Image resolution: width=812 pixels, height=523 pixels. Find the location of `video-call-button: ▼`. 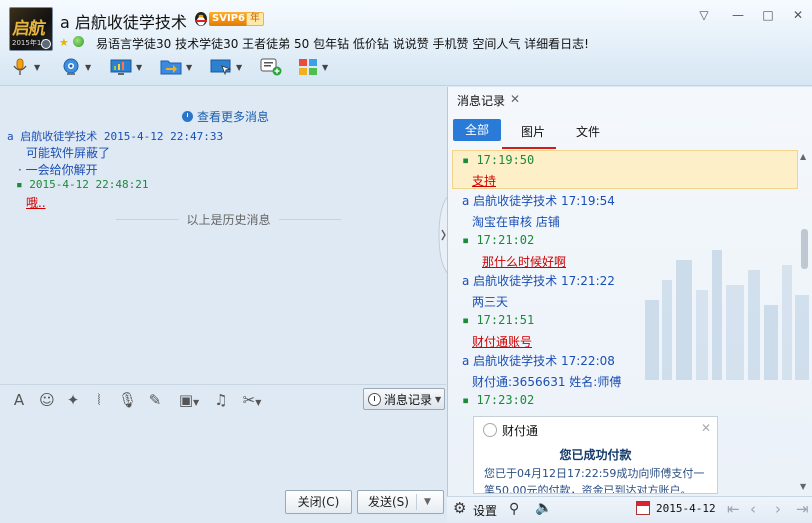

video-call-button: ▼ is located at coordinates (76, 67).